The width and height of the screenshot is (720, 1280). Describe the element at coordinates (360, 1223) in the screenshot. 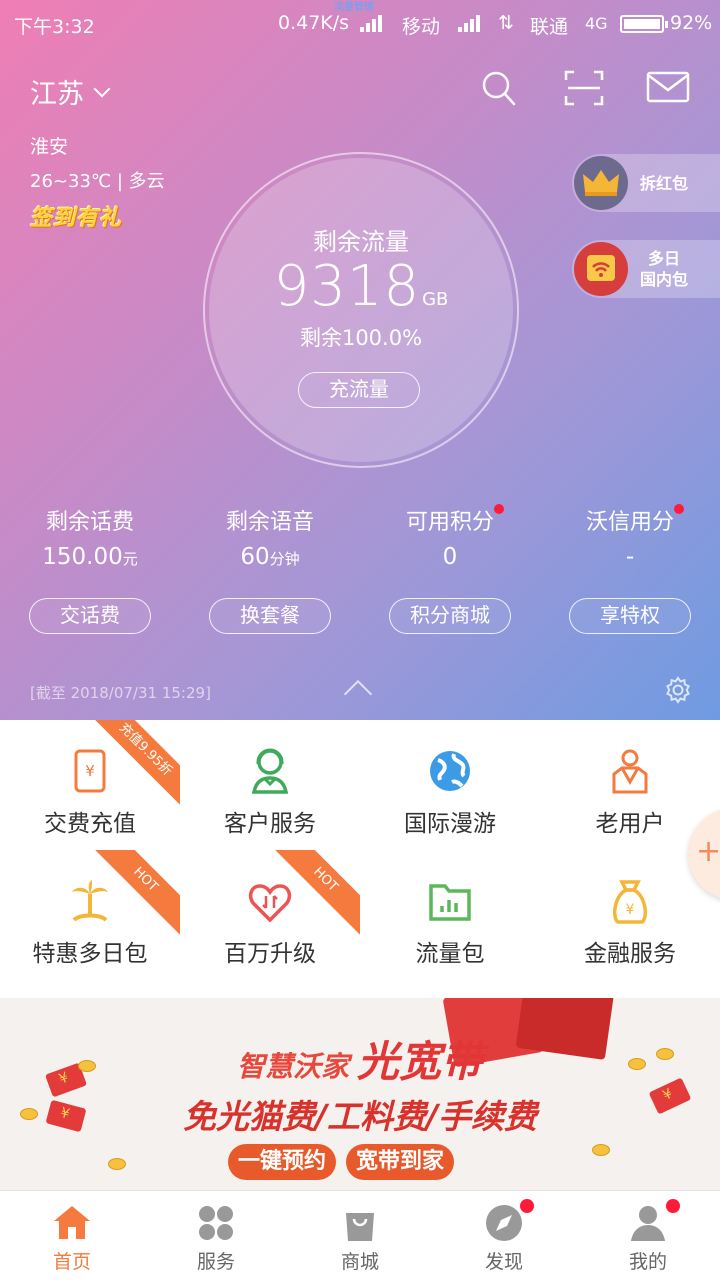

I see `bag-icon` at that location.